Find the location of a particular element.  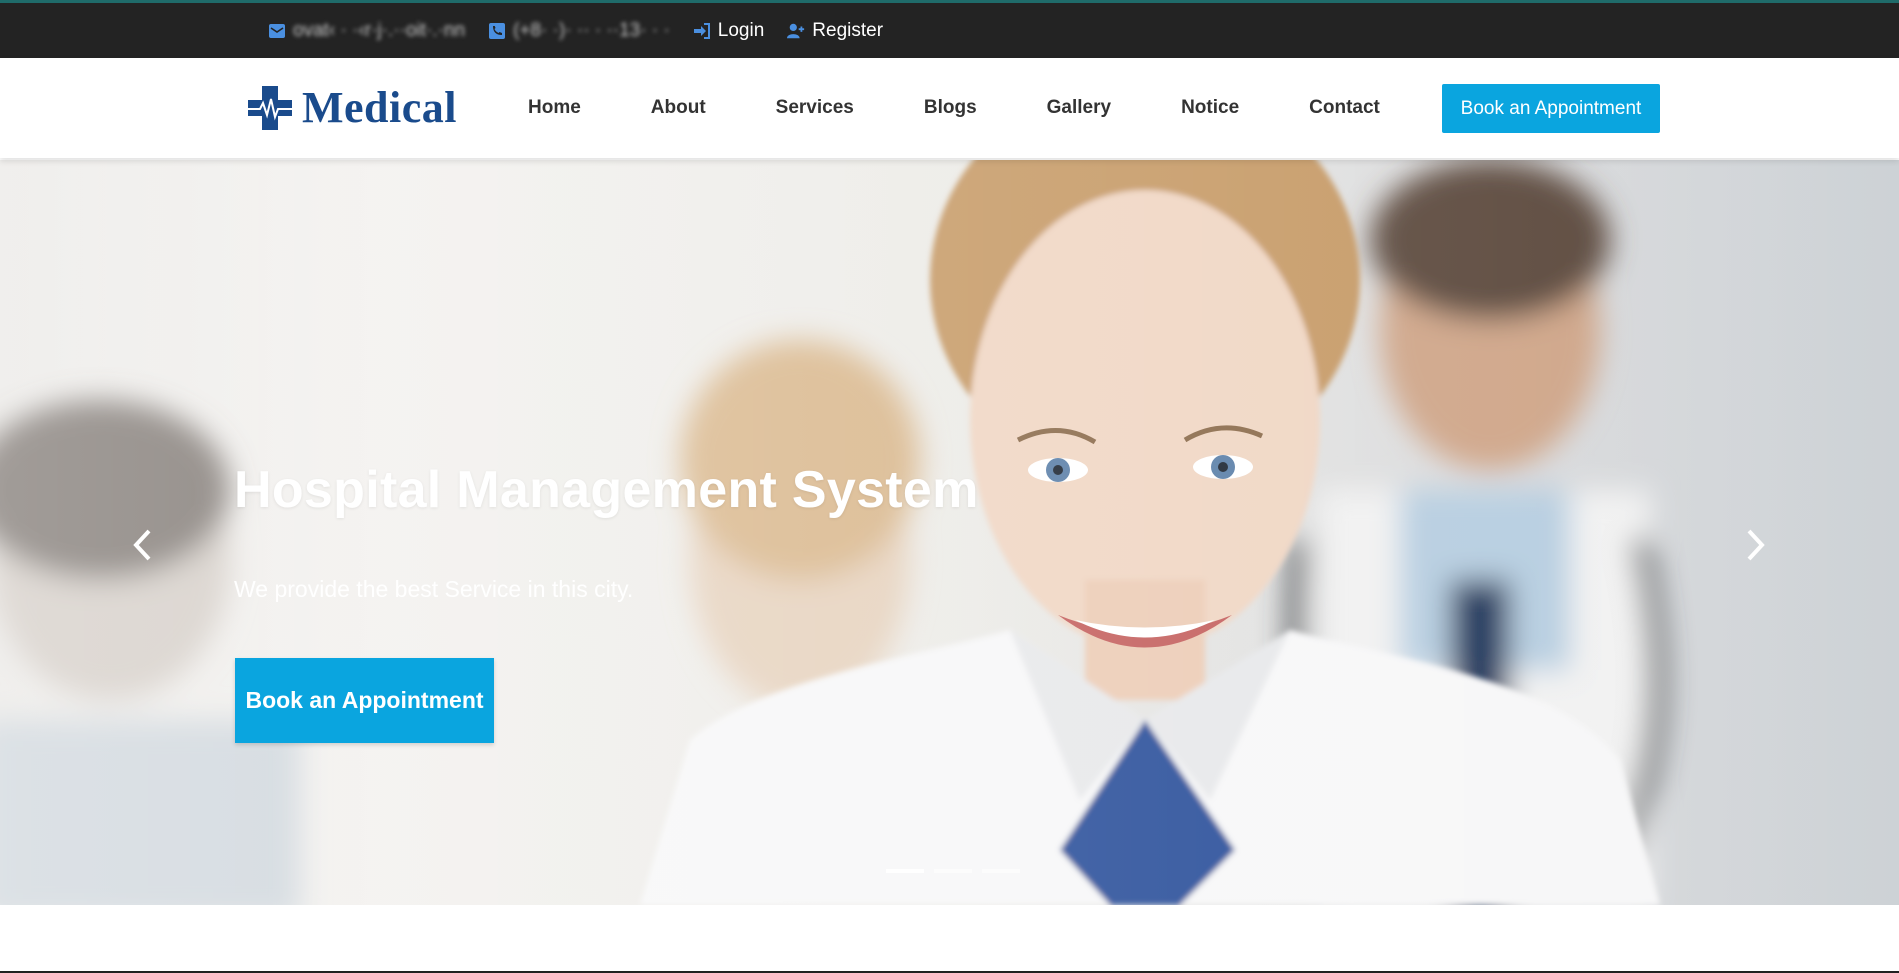

register-link: Register is located at coordinates (834, 31).